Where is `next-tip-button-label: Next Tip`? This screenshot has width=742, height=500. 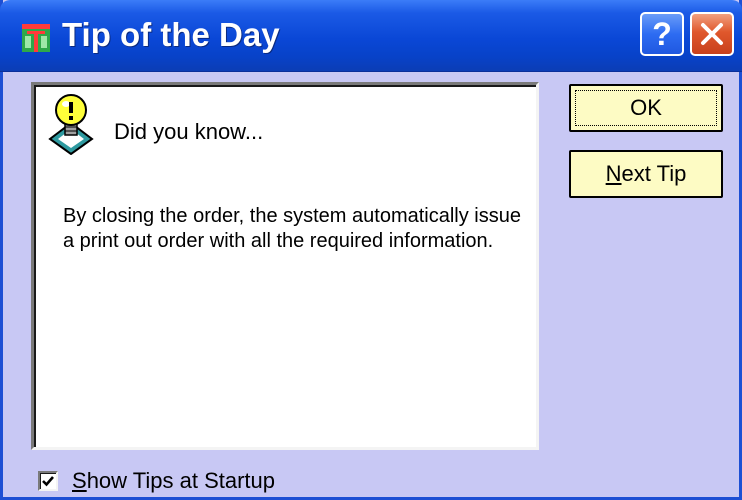 next-tip-button-label: Next Tip is located at coordinates (646, 174).